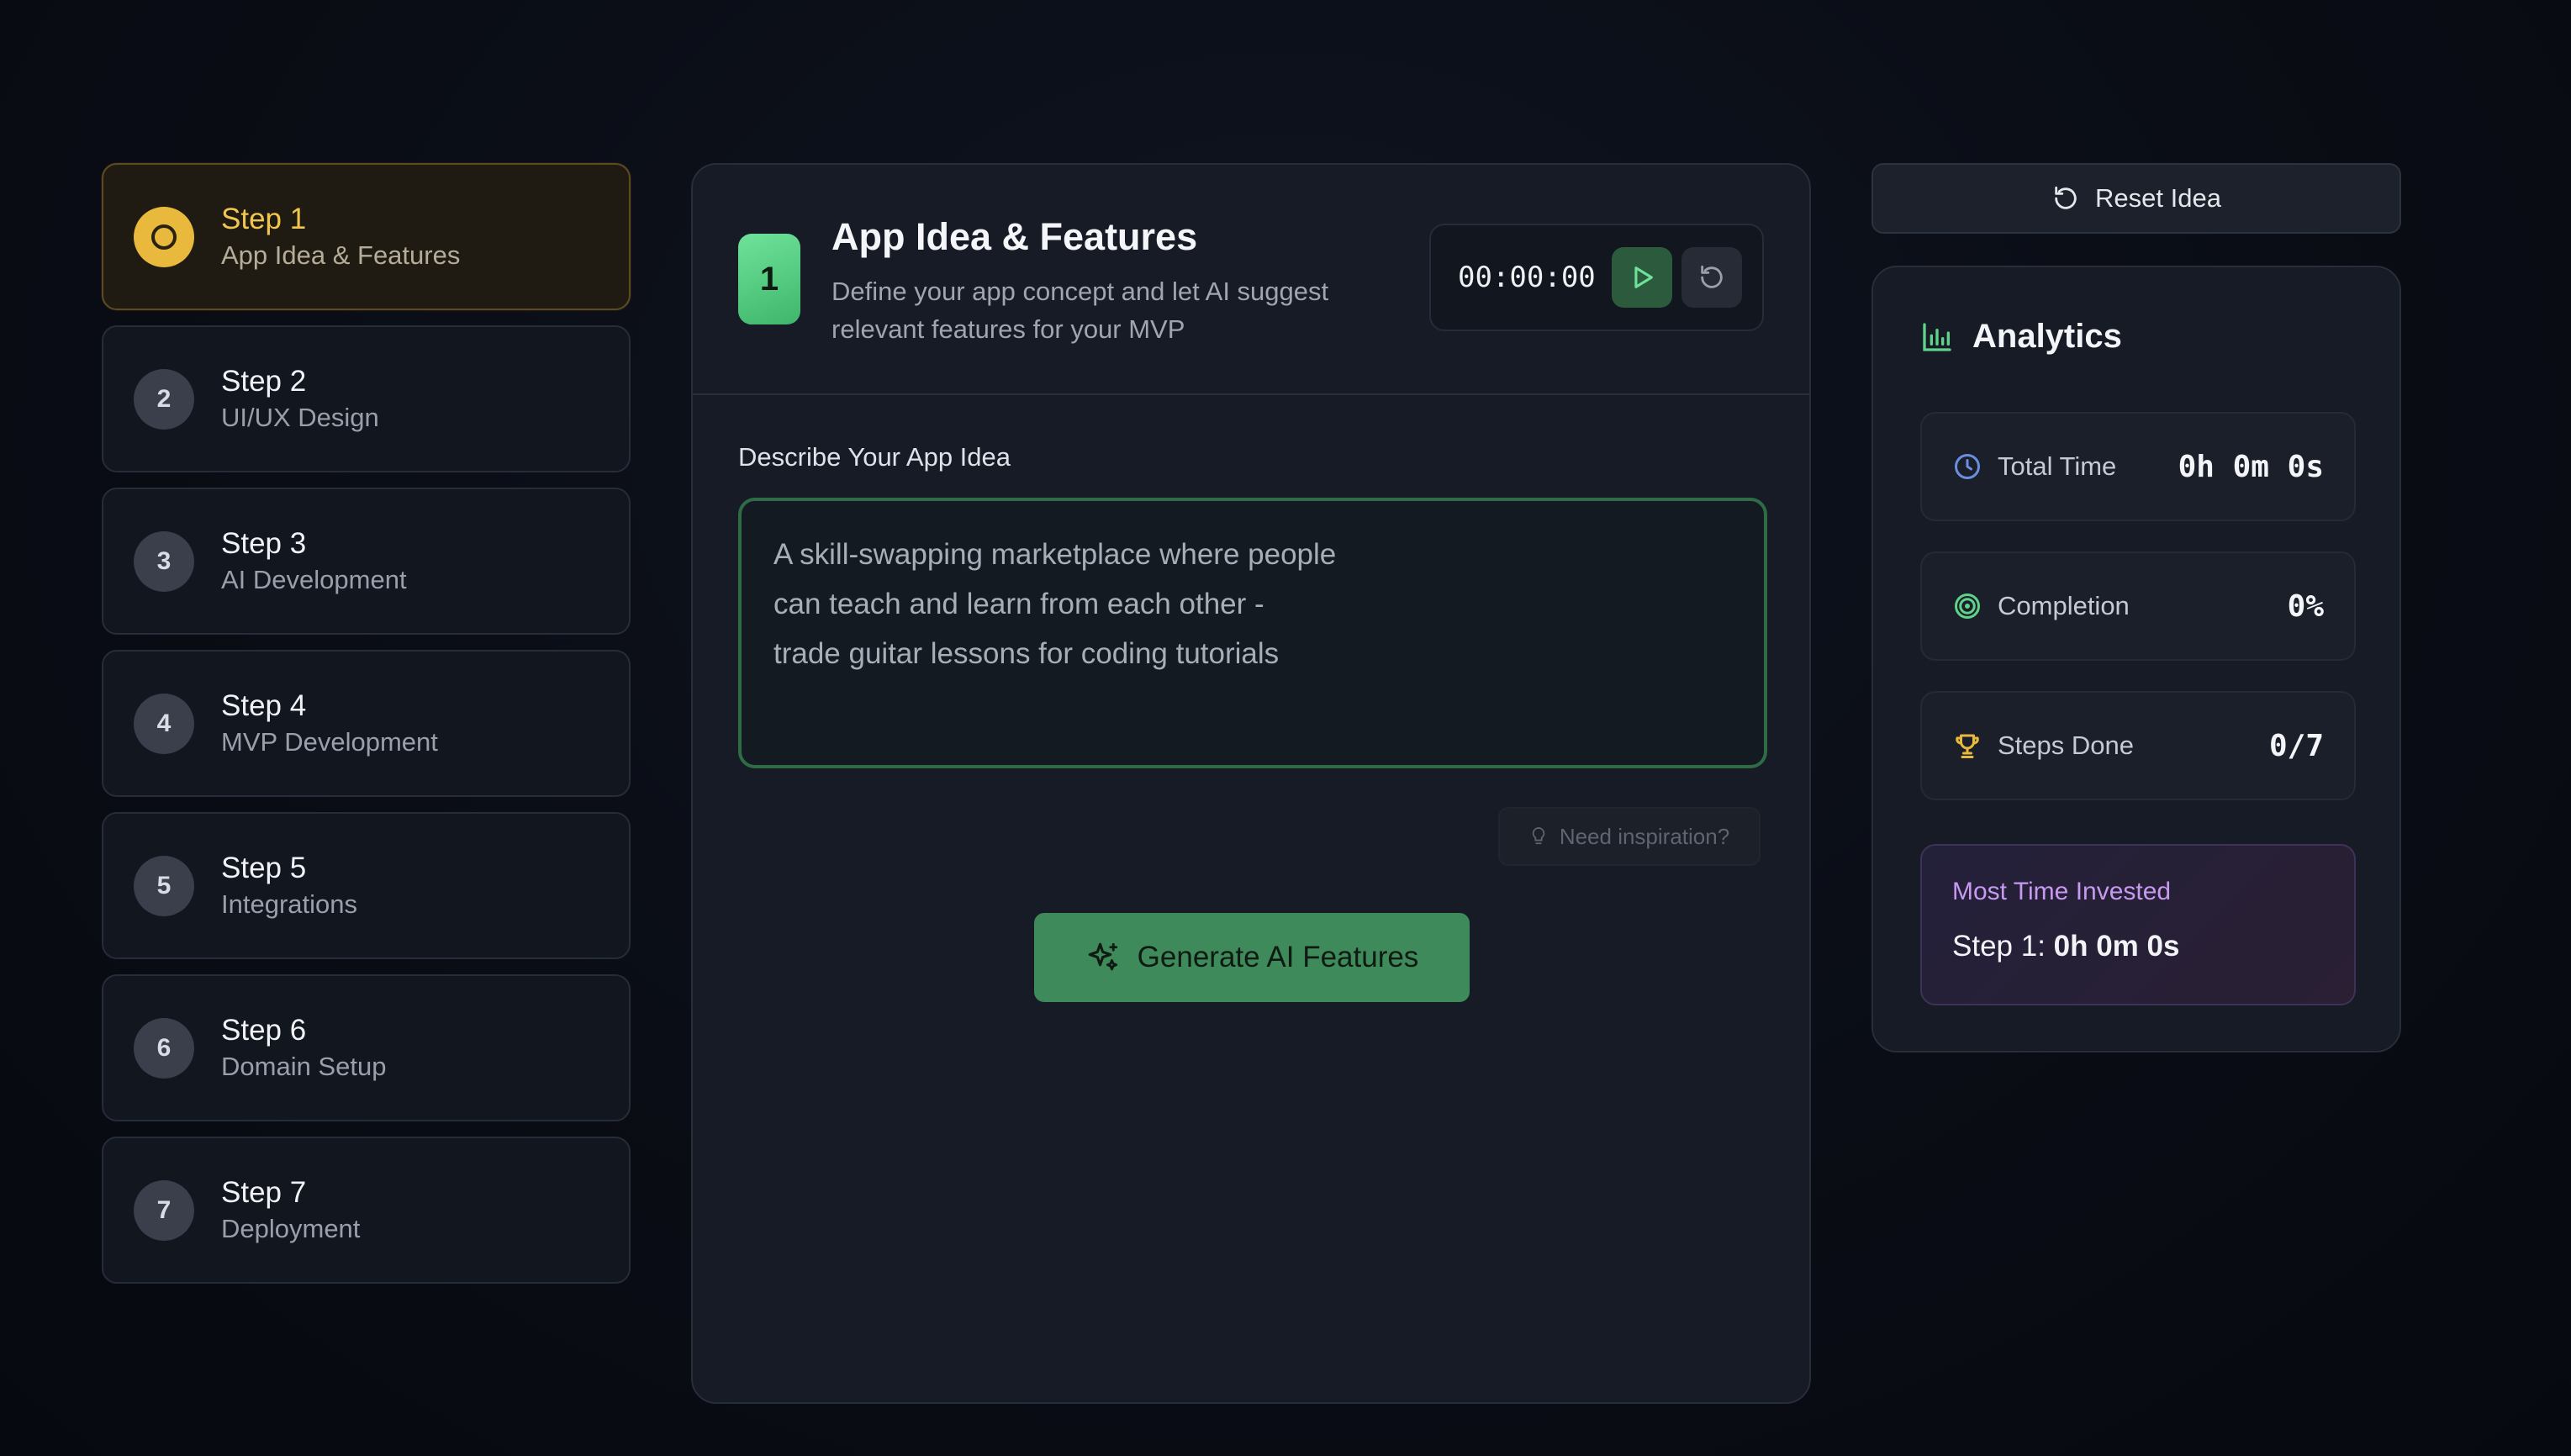 The image size is (2571, 1456). I want to click on trophy-icon, so click(1967, 746).